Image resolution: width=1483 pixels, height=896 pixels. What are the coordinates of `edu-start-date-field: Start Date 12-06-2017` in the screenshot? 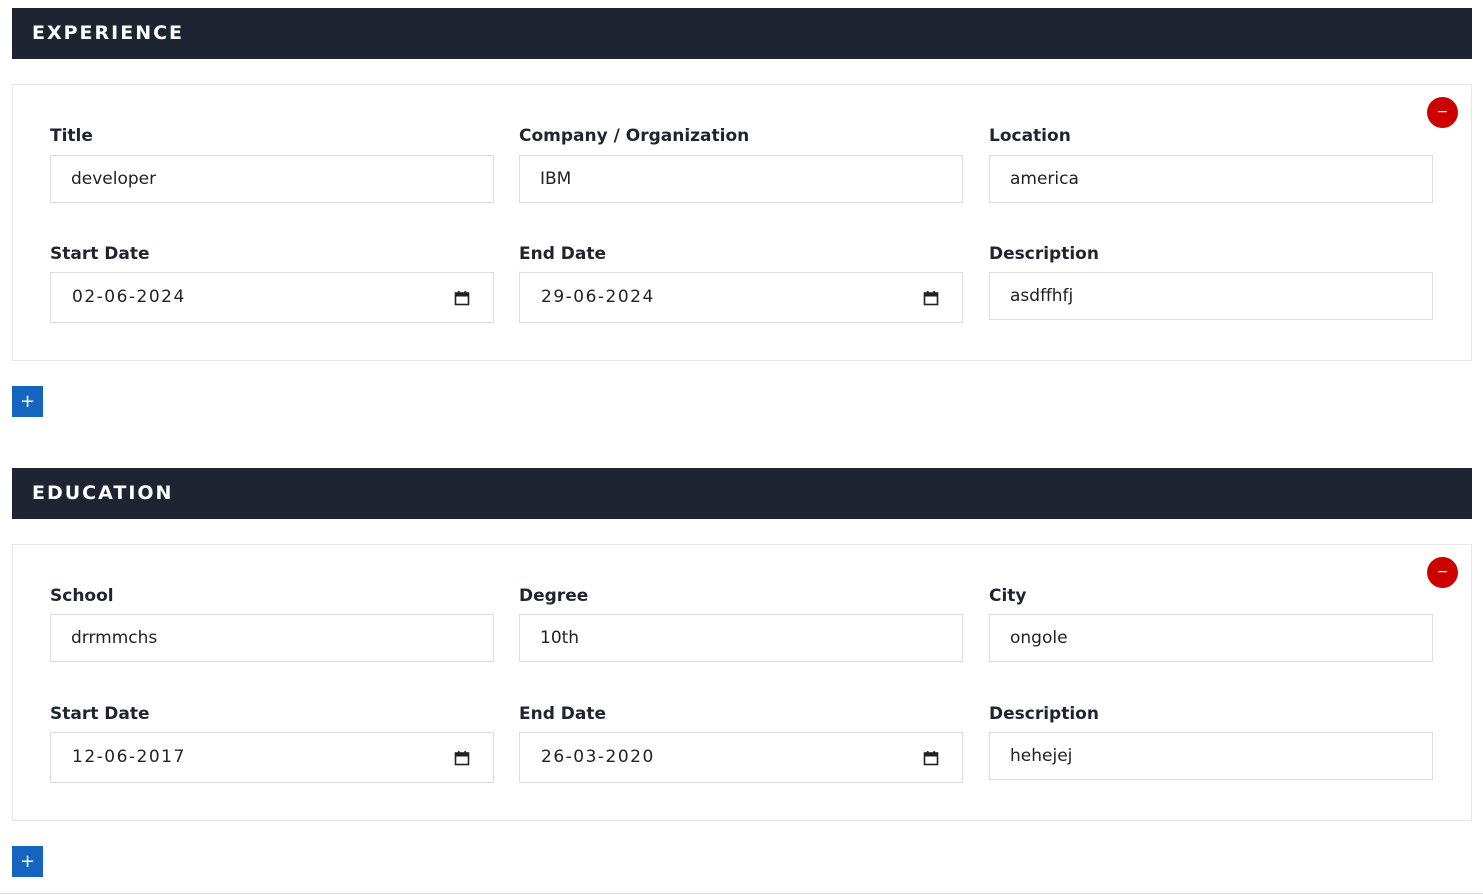 It's located at (272, 743).